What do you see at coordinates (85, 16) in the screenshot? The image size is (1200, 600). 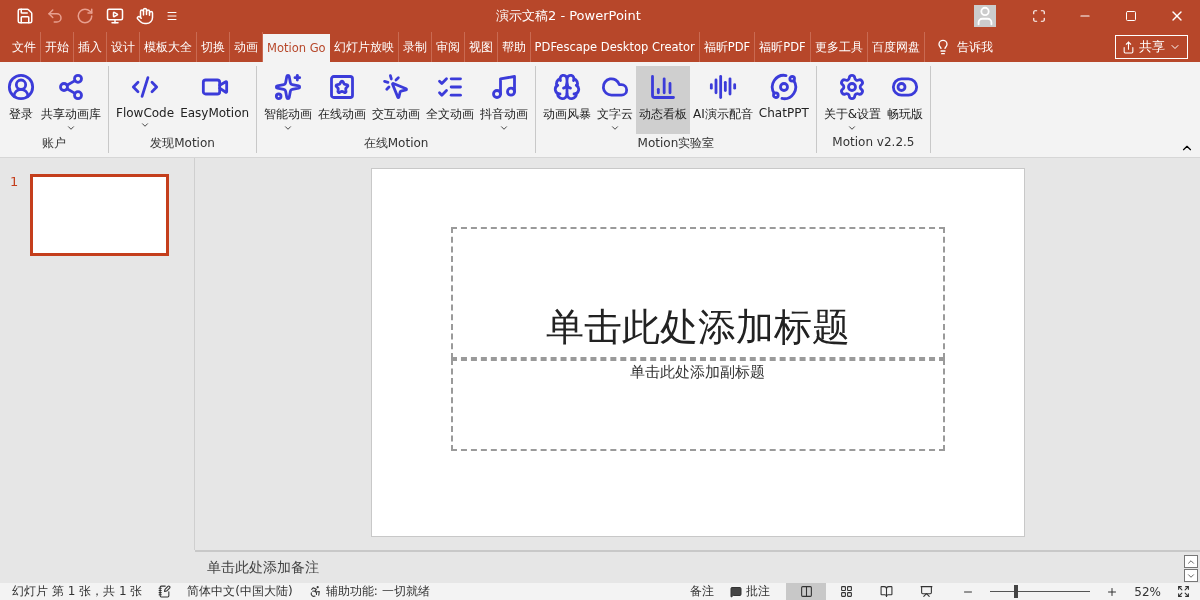 I see `redo-icon` at bounding box center [85, 16].